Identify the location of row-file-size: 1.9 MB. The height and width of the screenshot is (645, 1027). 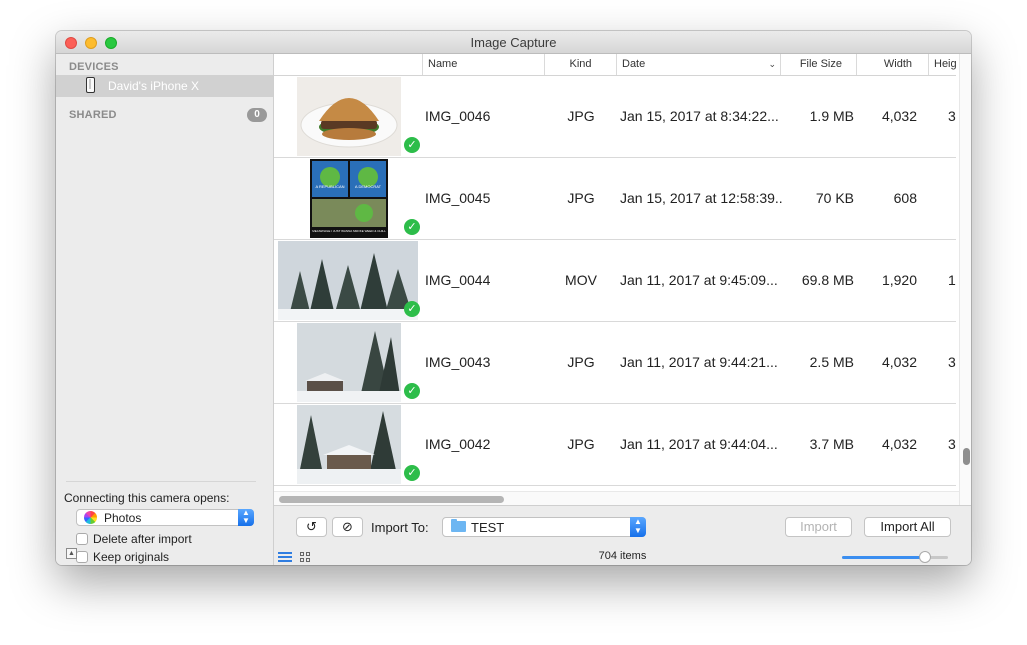
(831, 116).